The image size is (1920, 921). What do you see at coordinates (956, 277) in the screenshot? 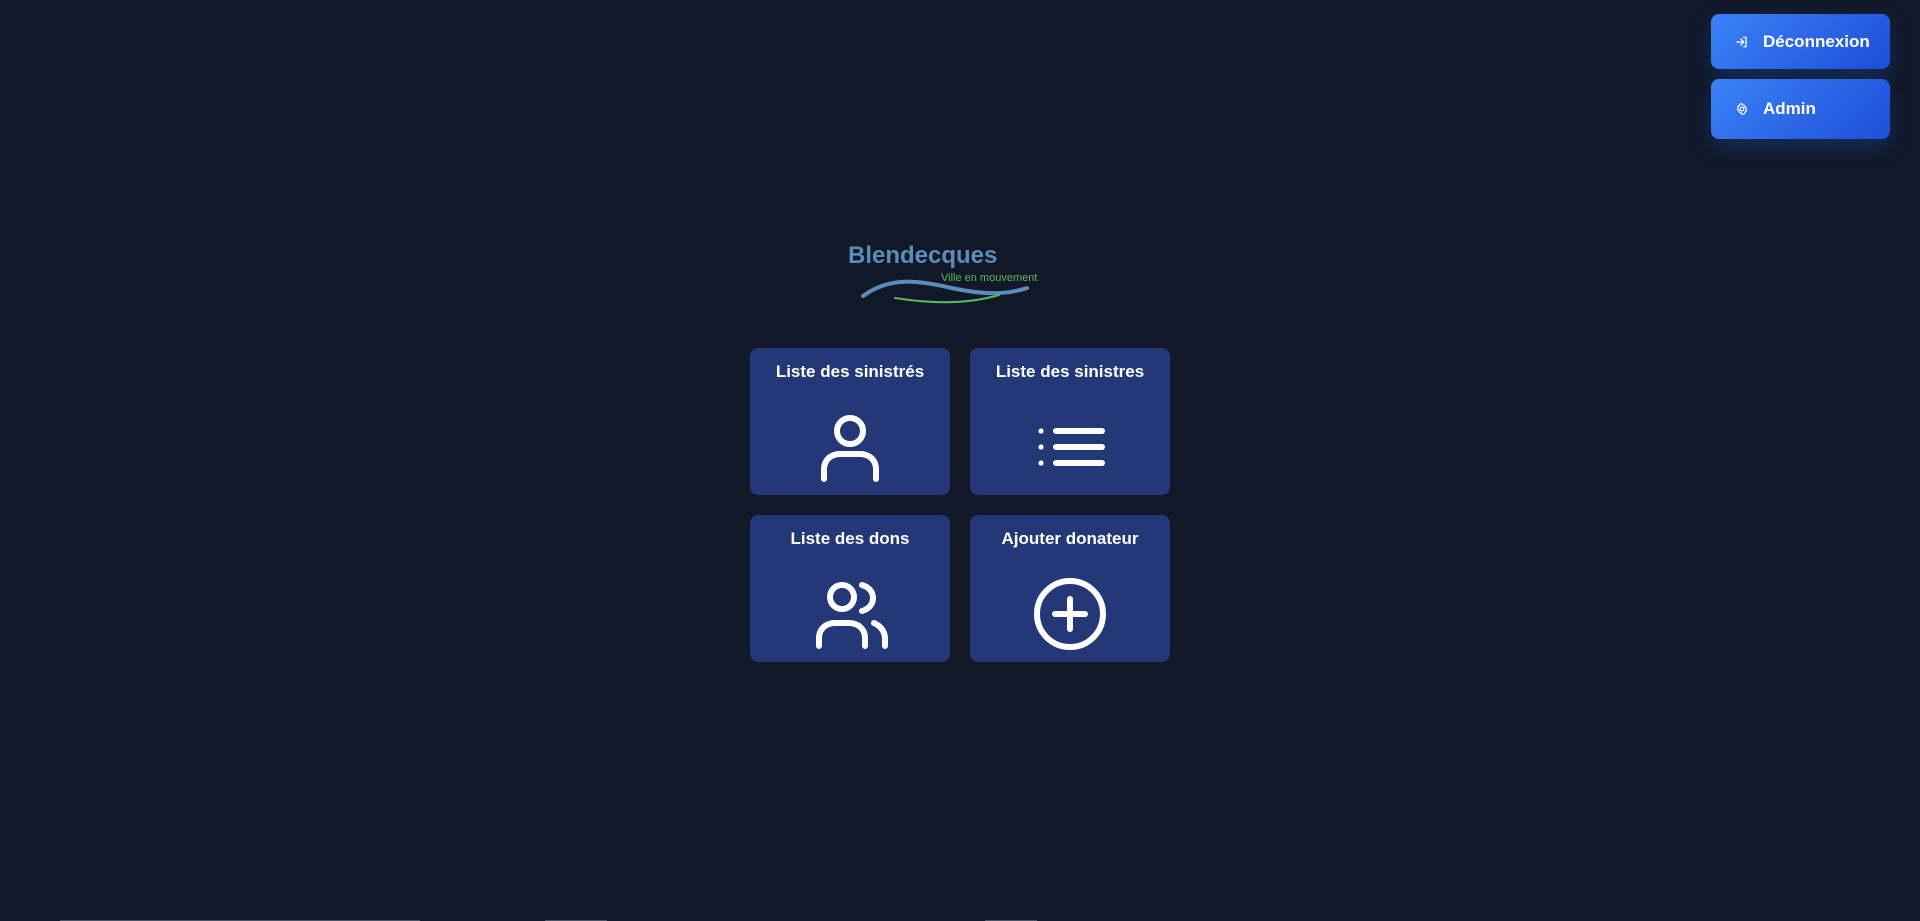
I see `blendecques-logo: Blendecques Ville en mouvement` at bounding box center [956, 277].